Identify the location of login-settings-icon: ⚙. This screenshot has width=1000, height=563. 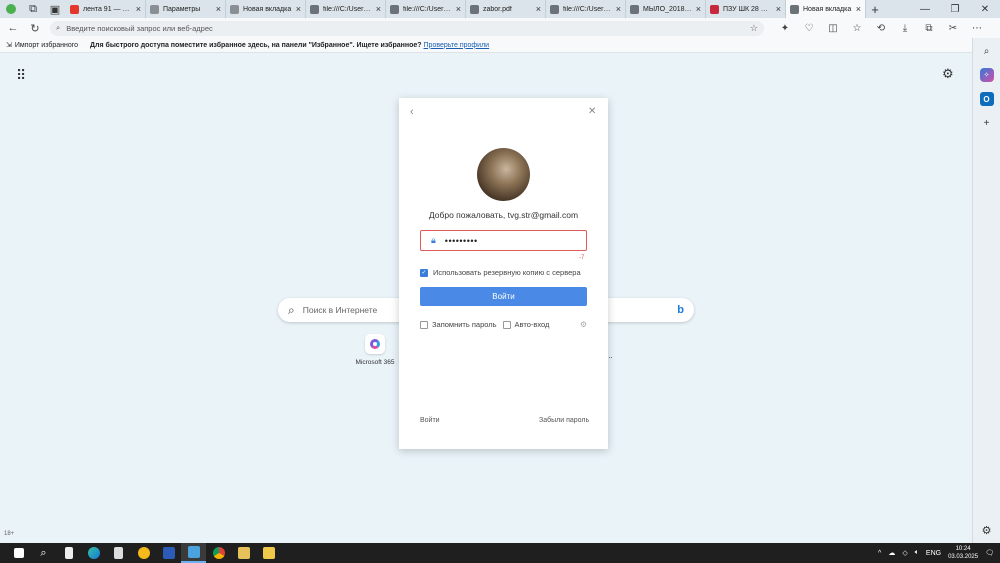
(583, 324).